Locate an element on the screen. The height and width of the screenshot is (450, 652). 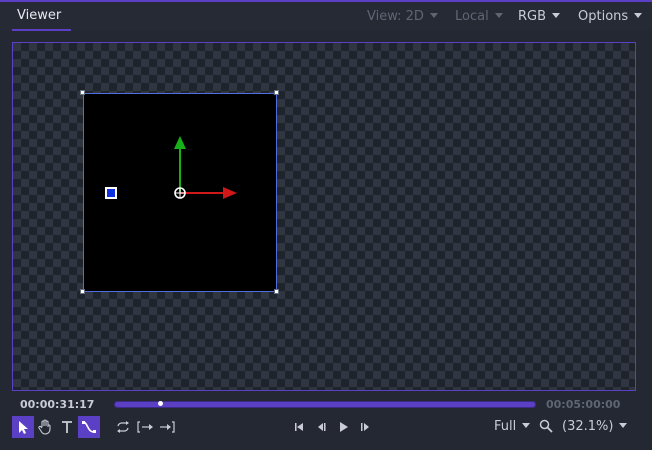
resolution-dropdown: Full is located at coordinates (512, 427).